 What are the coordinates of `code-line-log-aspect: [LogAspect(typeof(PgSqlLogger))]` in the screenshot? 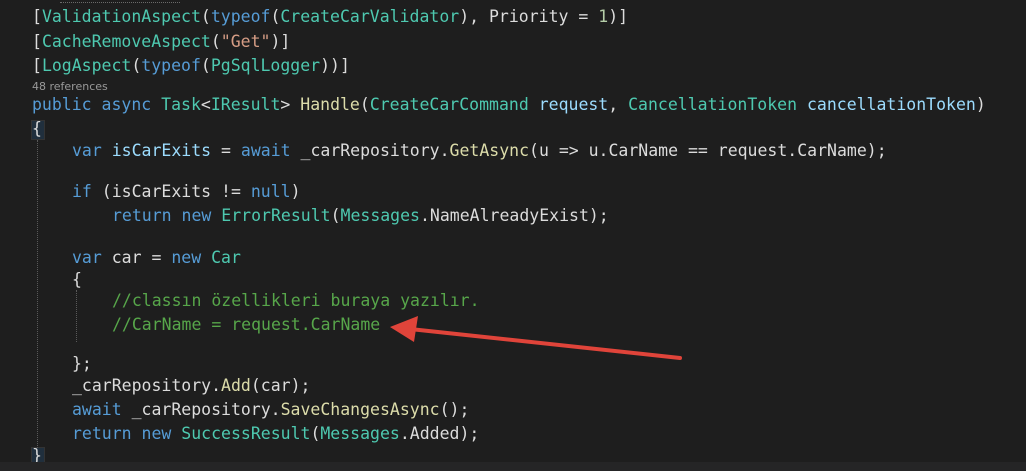 It's located at (191, 66).